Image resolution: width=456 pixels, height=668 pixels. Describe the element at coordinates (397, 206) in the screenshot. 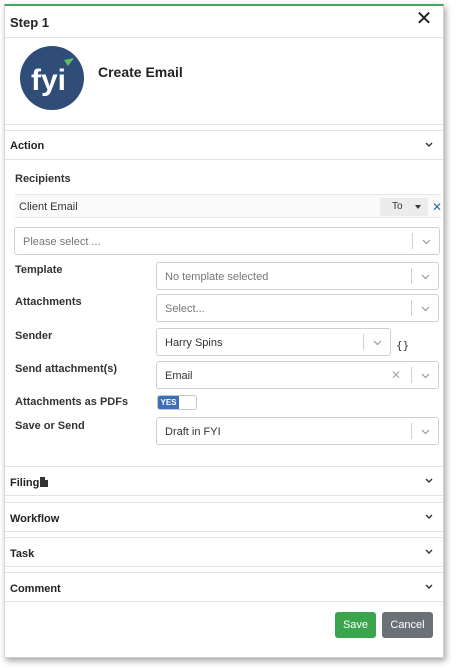

I see `recipient-type-value: To` at that location.